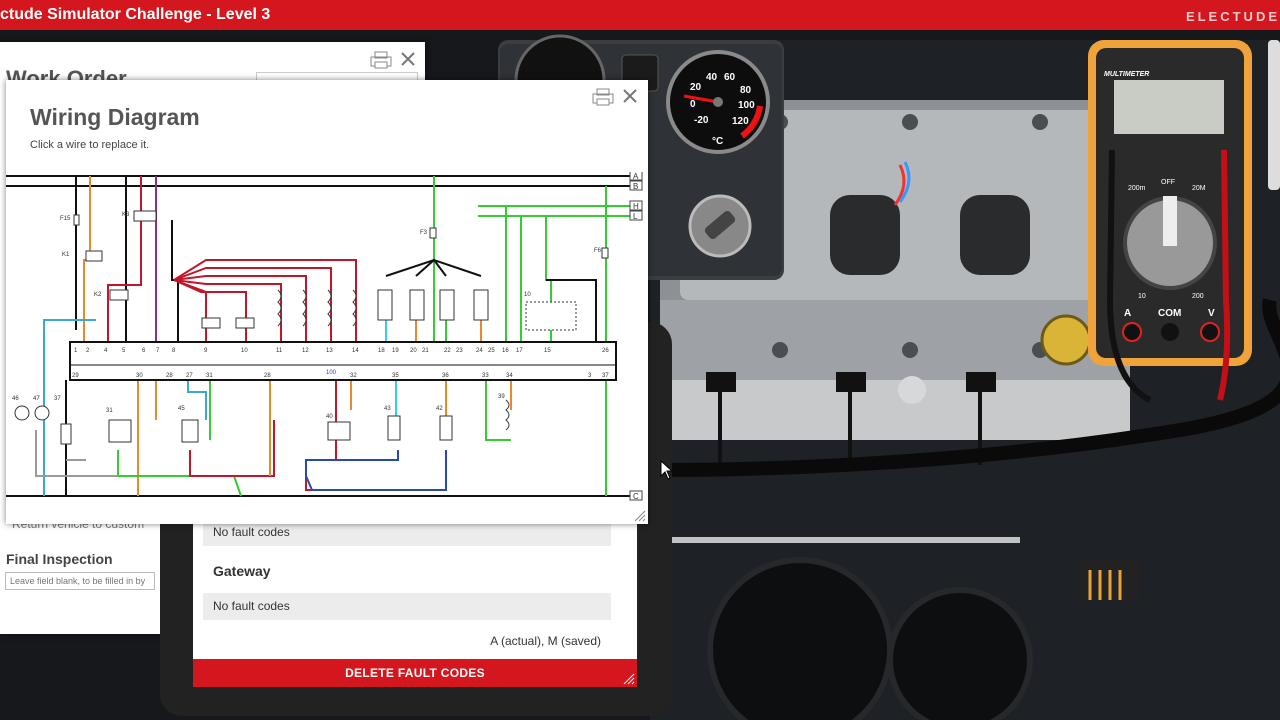 Image resolution: width=1280 pixels, height=720 pixels. I want to click on svg-text: 20, so click(413, 351).